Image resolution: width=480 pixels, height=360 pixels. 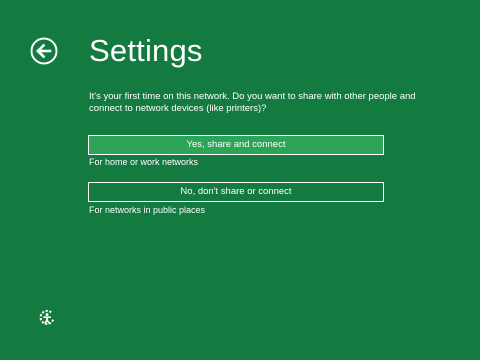 What do you see at coordinates (236, 192) in the screenshot?
I see `dont-share-button: No, don't share or connect` at bounding box center [236, 192].